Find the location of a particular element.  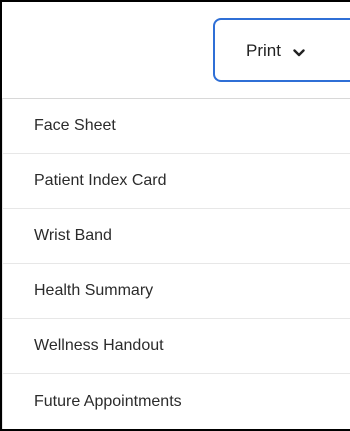

chevron-down-icon is located at coordinates (299, 51).